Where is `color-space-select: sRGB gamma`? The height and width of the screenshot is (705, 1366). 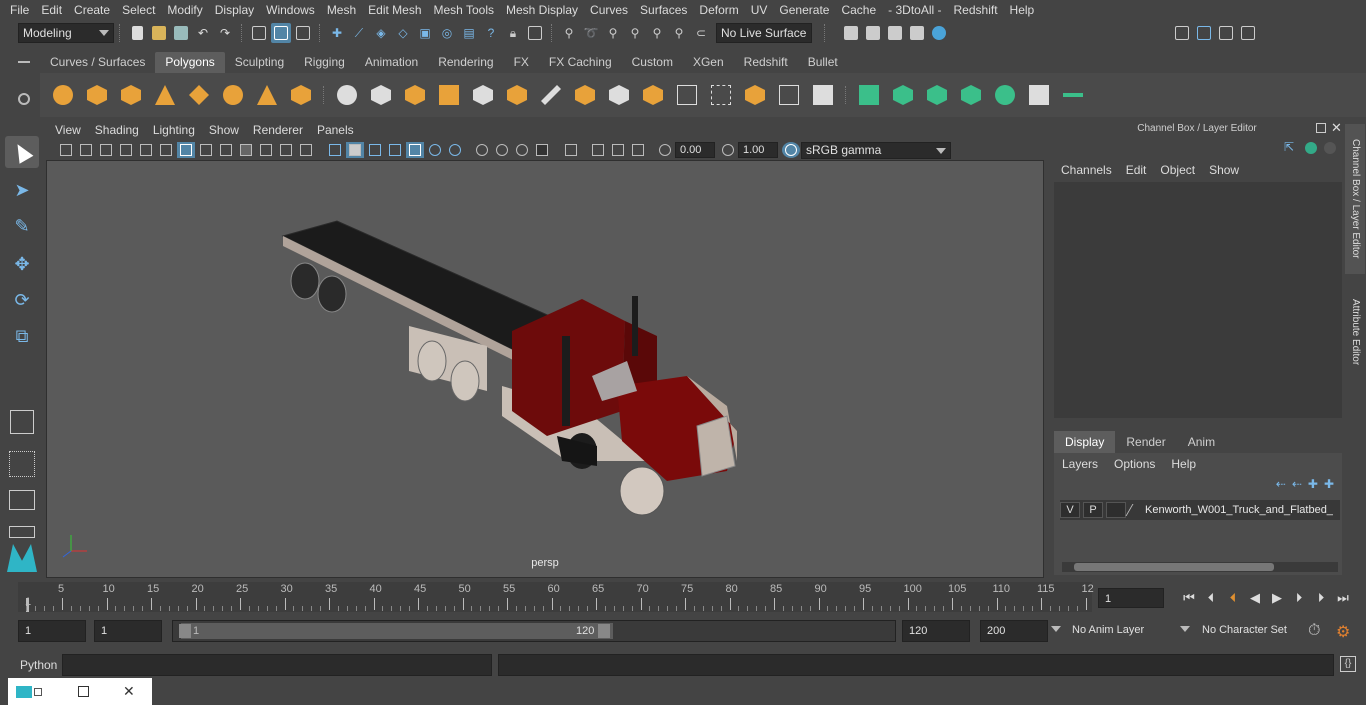
color-space-select: sRGB gamma is located at coordinates (876, 150).